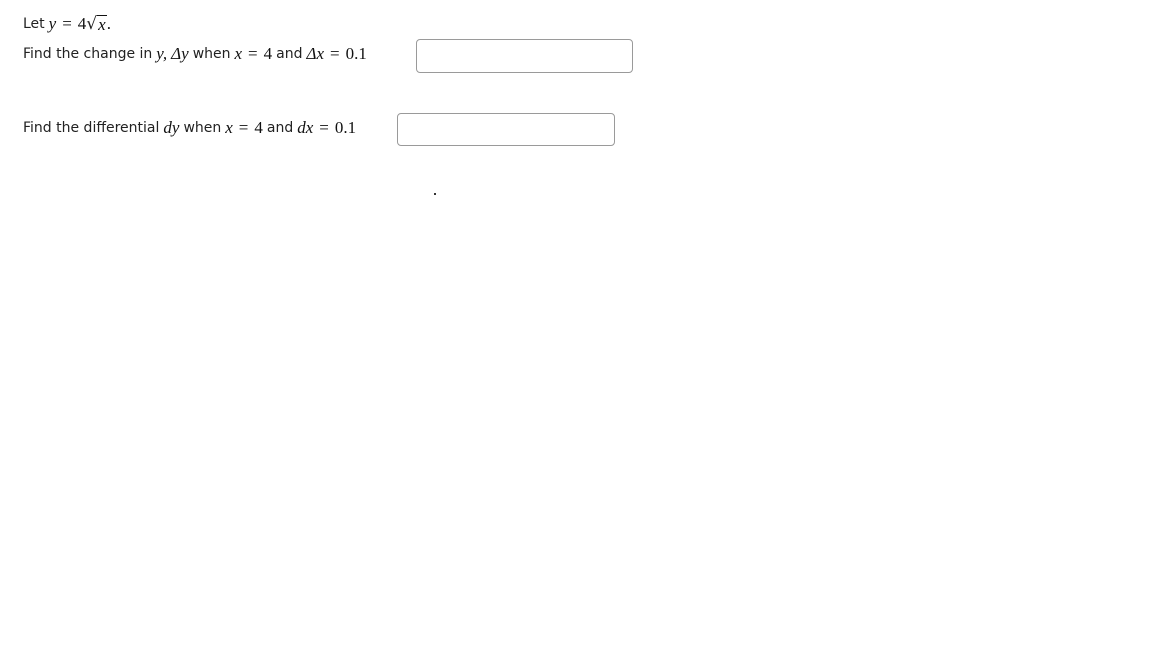  What do you see at coordinates (34, 24) in the screenshot?
I see `let-label: Let` at bounding box center [34, 24].